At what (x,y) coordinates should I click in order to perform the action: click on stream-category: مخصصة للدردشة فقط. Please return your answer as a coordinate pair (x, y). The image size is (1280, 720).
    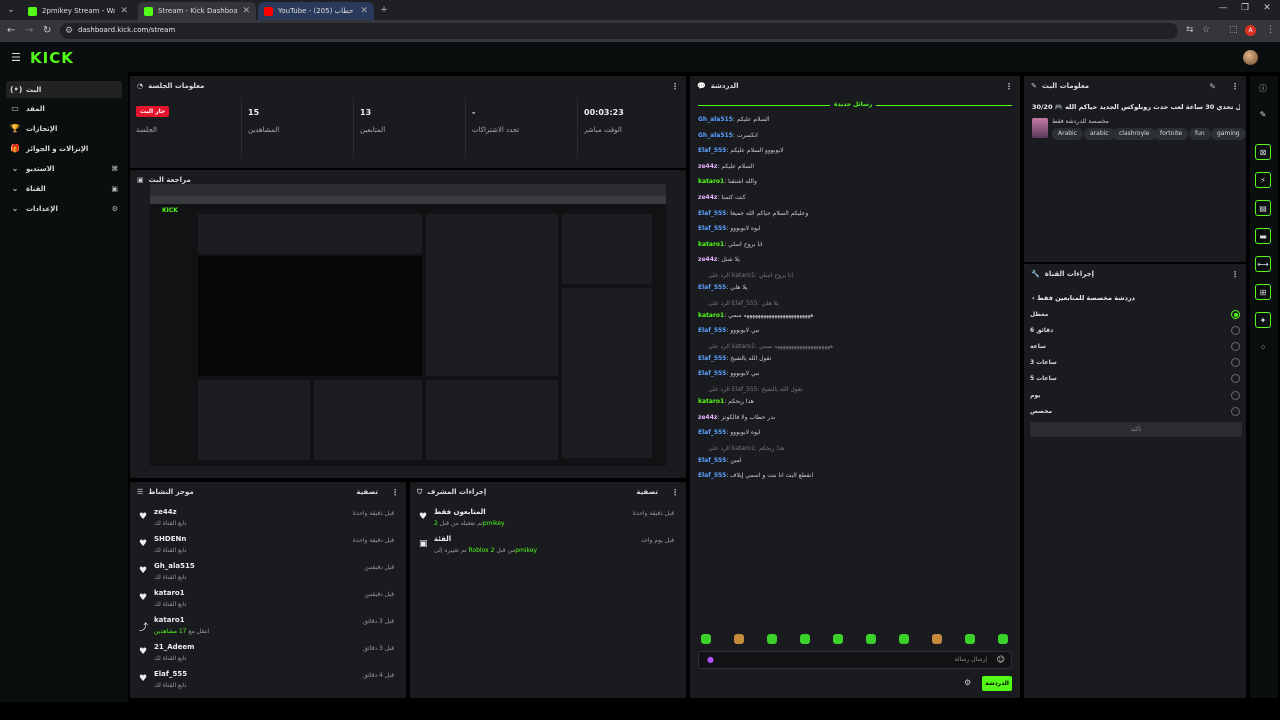
    Looking at the image, I should click on (1080, 121).